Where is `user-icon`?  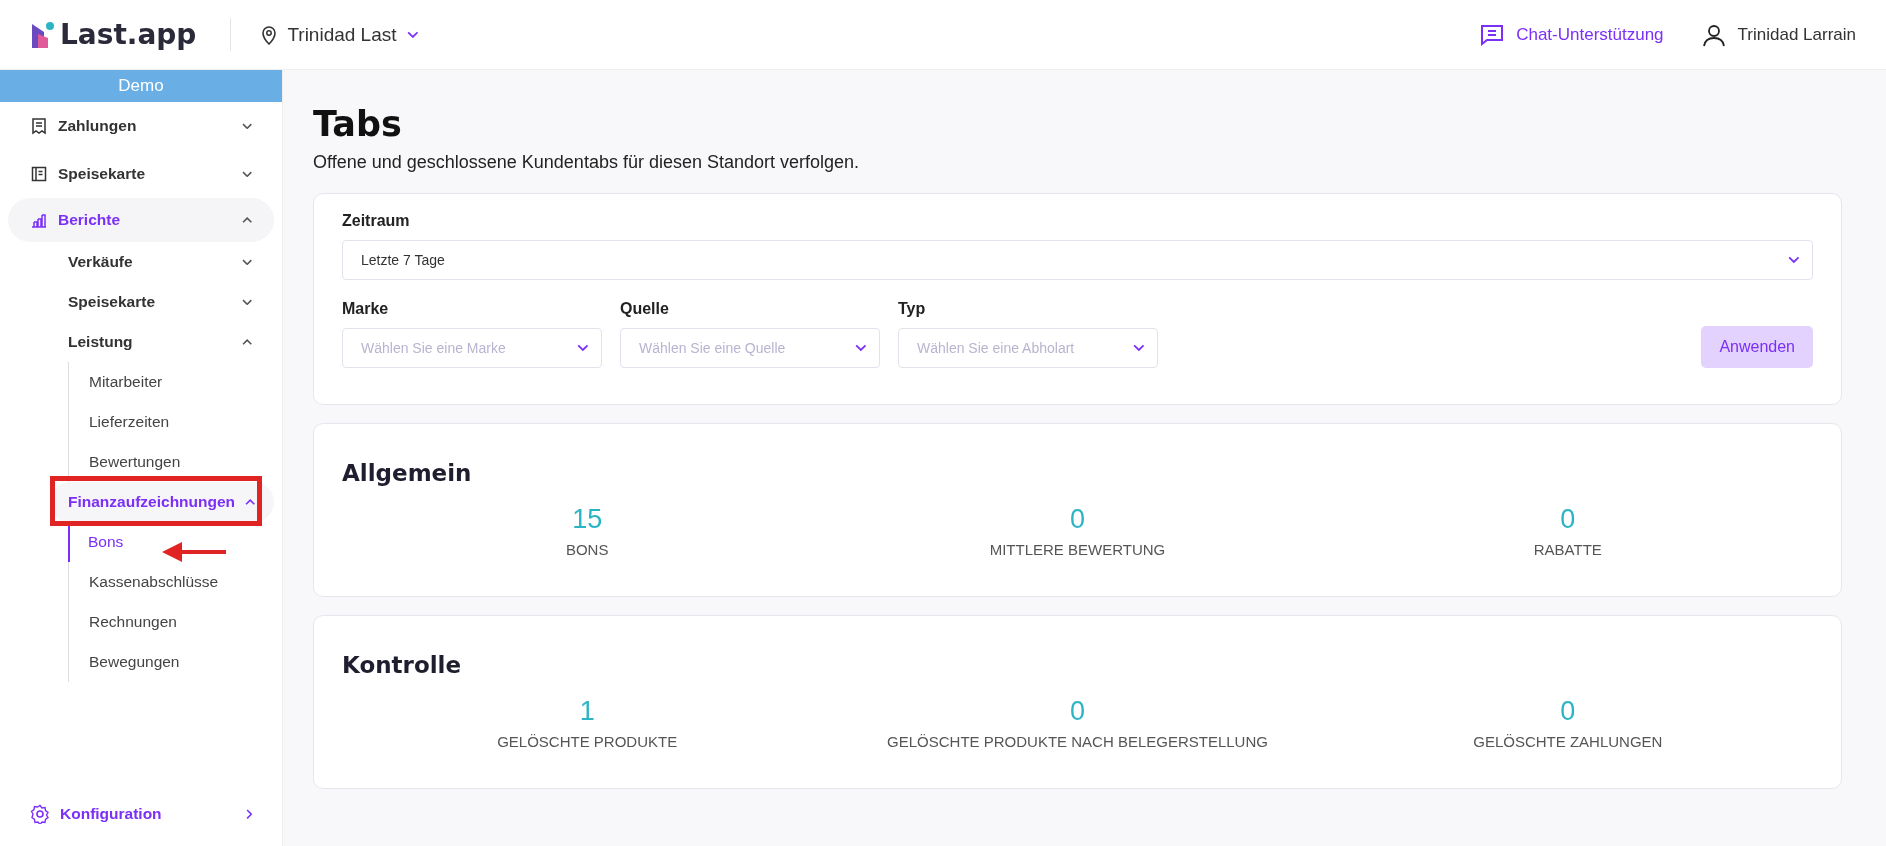 user-icon is located at coordinates (1713, 34).